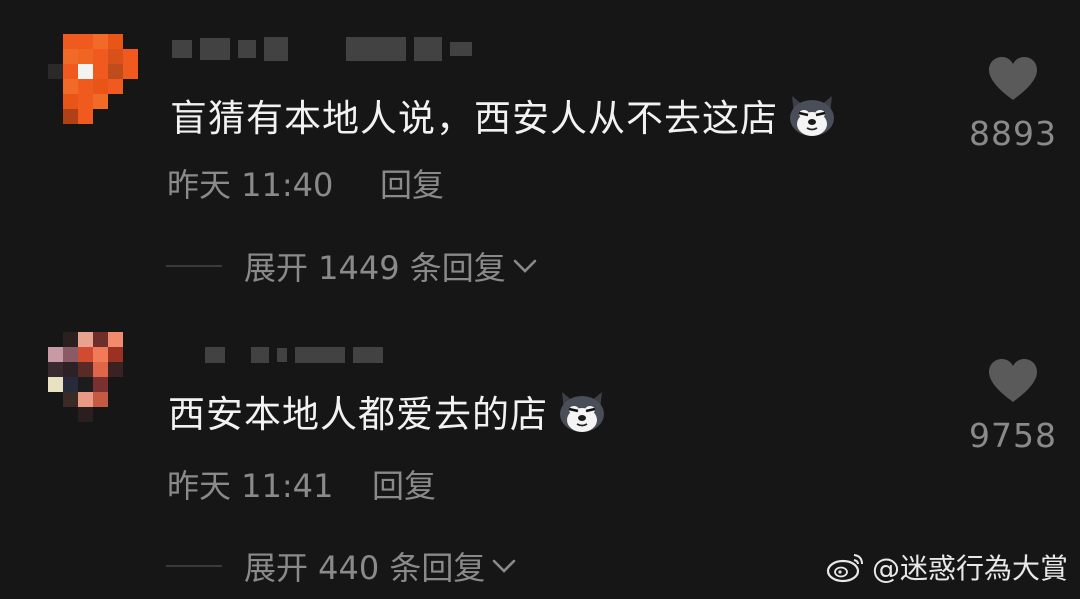  What do you see at coordinates (250, 185) in the screenshot?
I see `comment-time: 昨天 11:40` at bounding box center [250, 185].